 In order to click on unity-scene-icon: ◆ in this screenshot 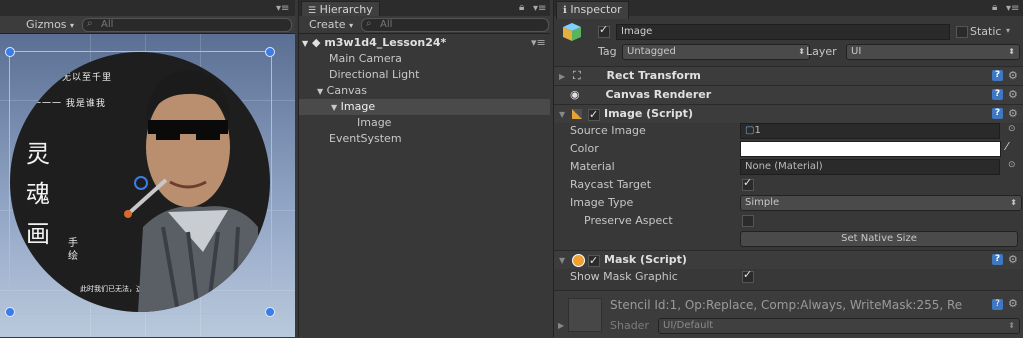, I will do `click(316, 42)`.